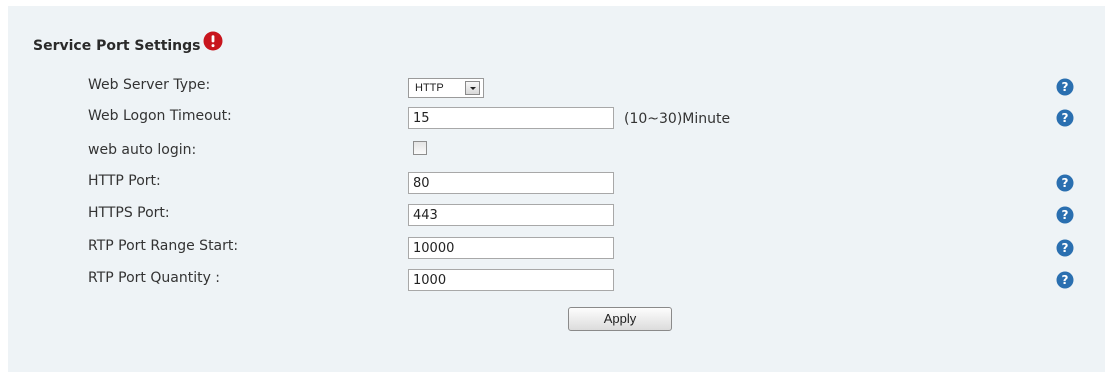 The height and width of the screenshot is (376, 1111). Describe the element at coordinates (420, 148) in the screenshot. I see `web-auto-login-checkbox` at that location.